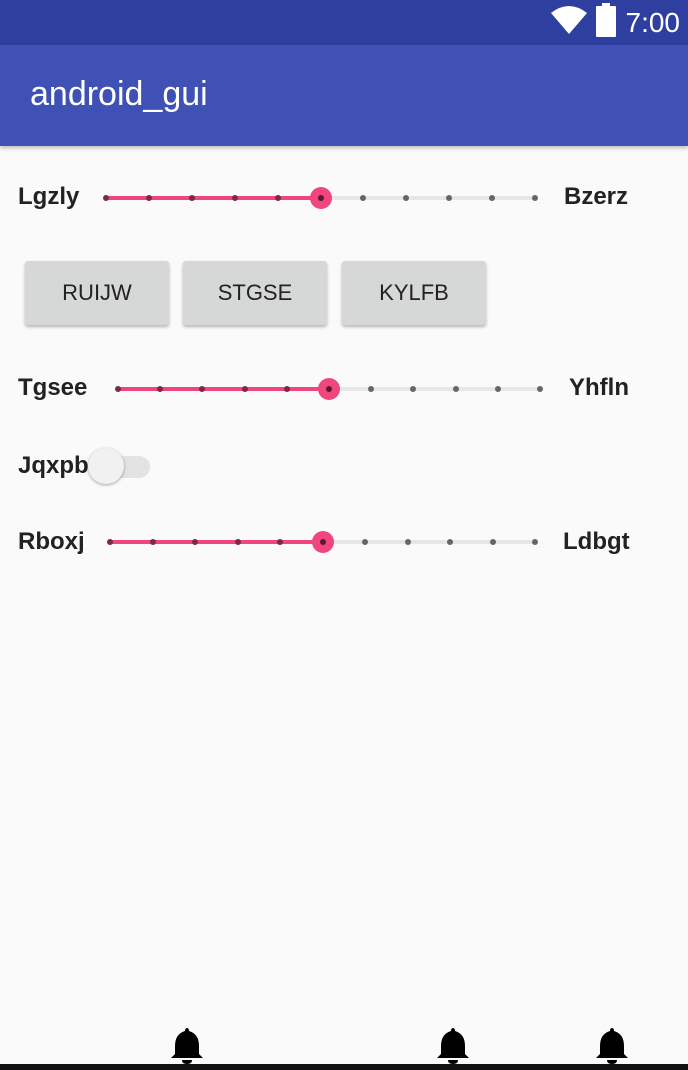  I want to click on slider-2-left-label: Tgsee, so click(53, 387).